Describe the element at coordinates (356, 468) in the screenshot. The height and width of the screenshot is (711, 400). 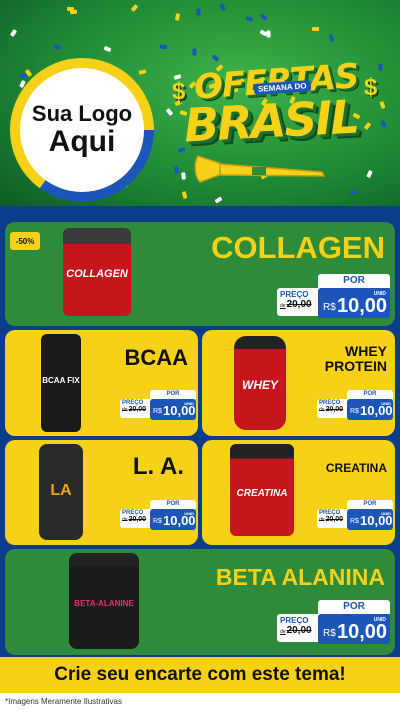
I see `product-name-creatina: CREATINA` at that location.